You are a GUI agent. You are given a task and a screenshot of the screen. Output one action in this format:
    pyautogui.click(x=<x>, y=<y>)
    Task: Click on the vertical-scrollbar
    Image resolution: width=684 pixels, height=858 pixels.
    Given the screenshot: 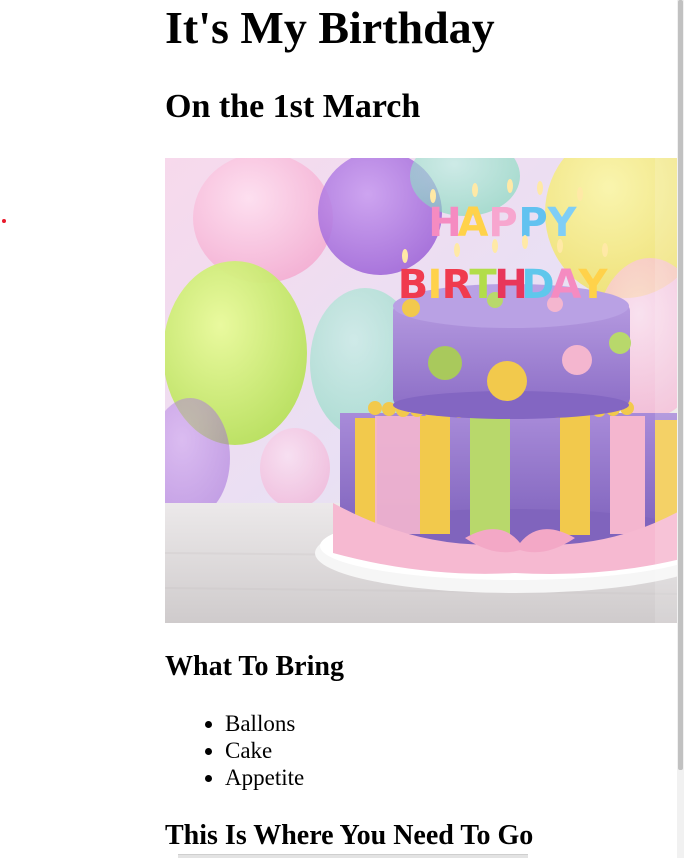 What is the action you would take?
    pyautogui.click(x=680, y=429)
    